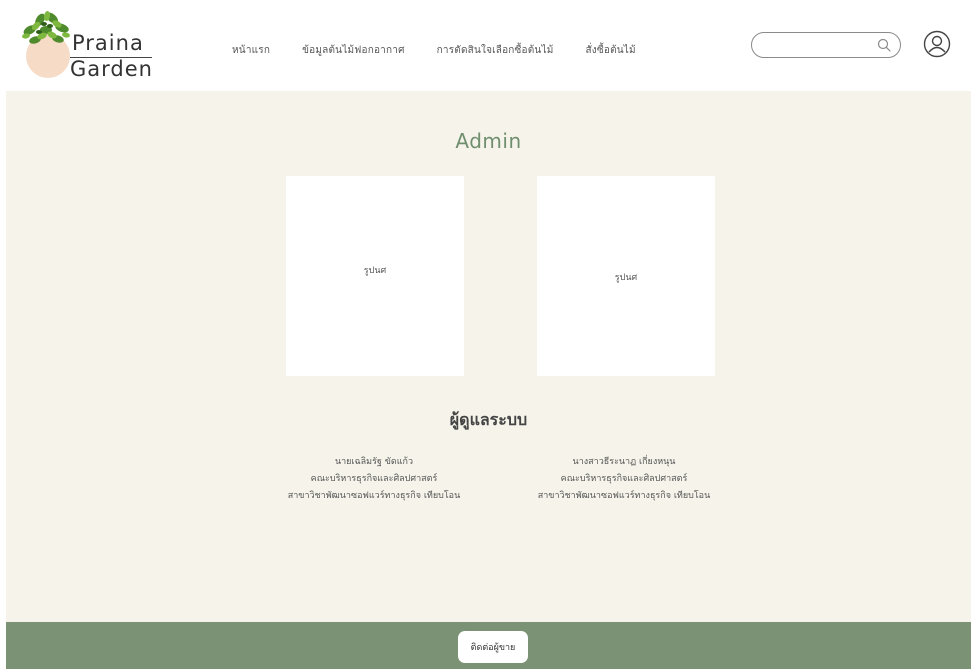 This screenshot has height=669, width=971. Describe the element at coordinates (817, 45) in the screenshot. I see `search-input` at that location.